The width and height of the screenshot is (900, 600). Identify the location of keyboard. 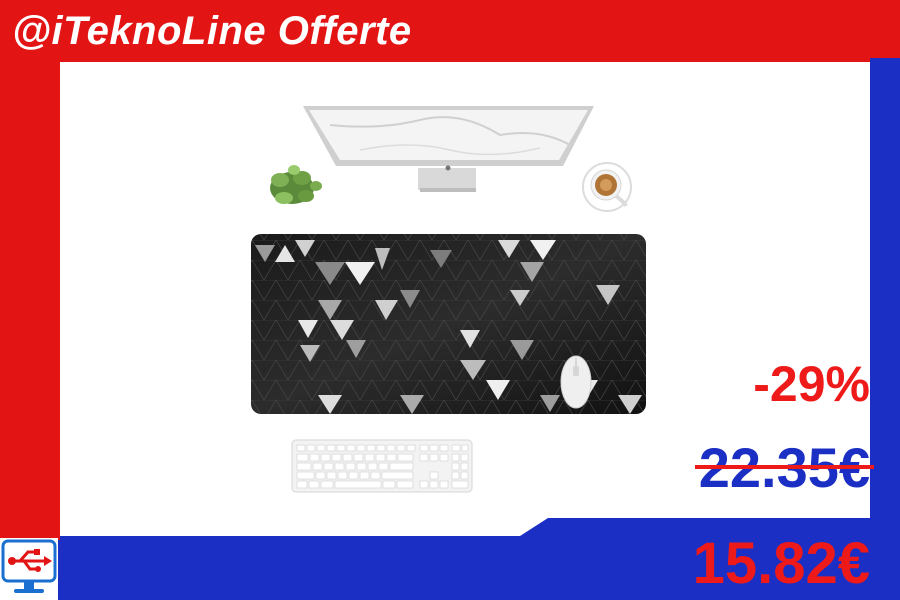
(382, 466).